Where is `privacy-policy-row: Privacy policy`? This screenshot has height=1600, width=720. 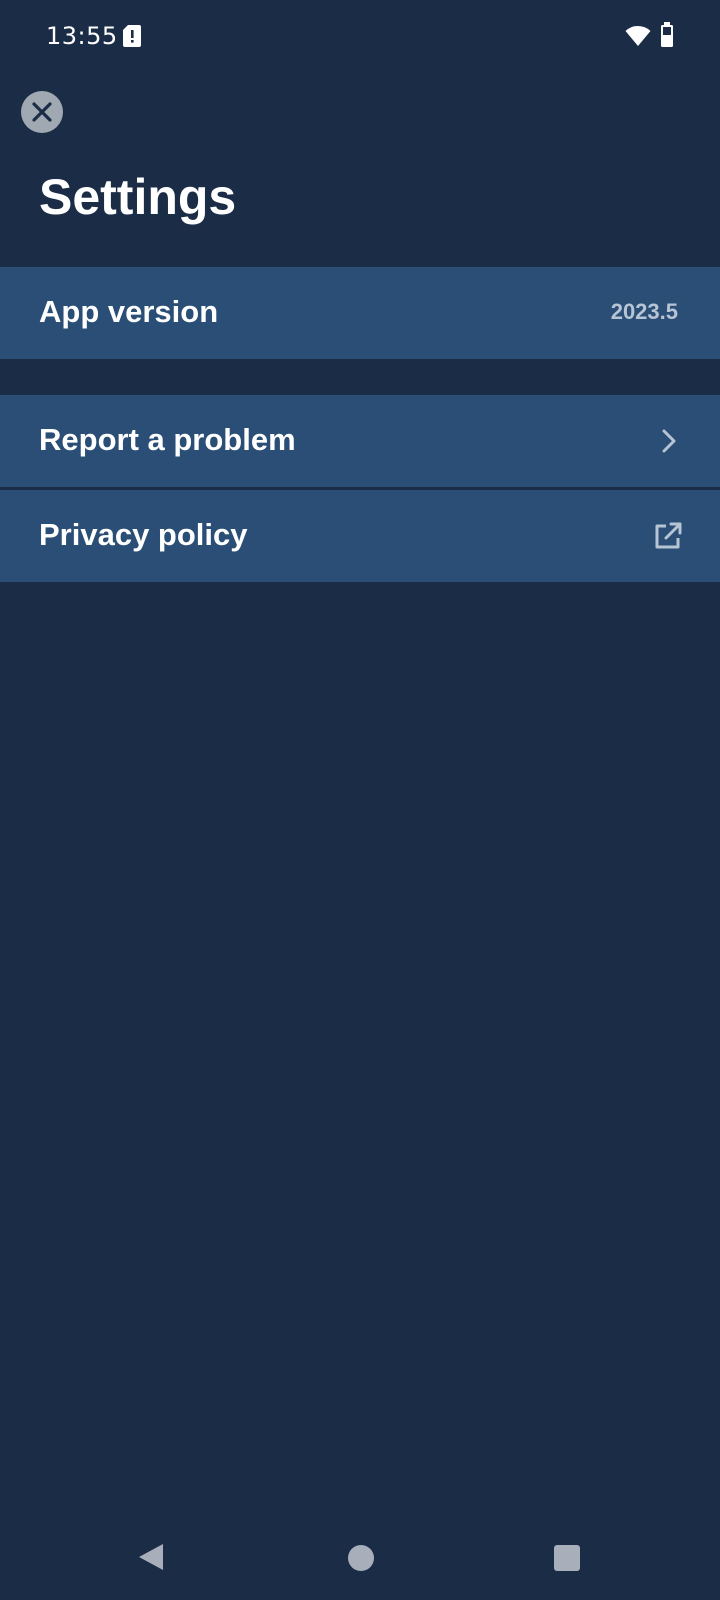
privacy-policy-row: Privacy policy is located at coordinates (360, 536).